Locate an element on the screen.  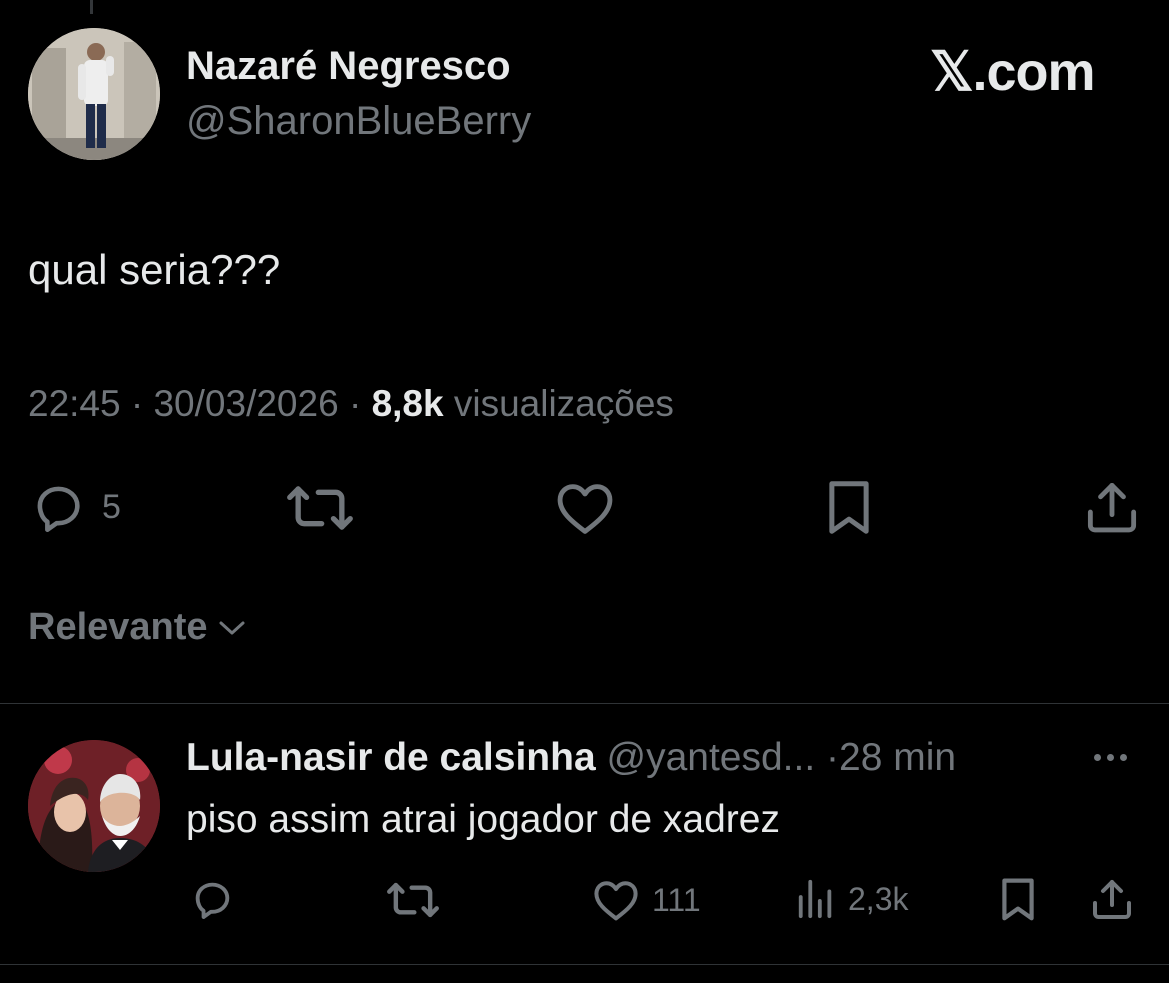
reply-view-count: 2,3k is located at coordinates (878, 898).